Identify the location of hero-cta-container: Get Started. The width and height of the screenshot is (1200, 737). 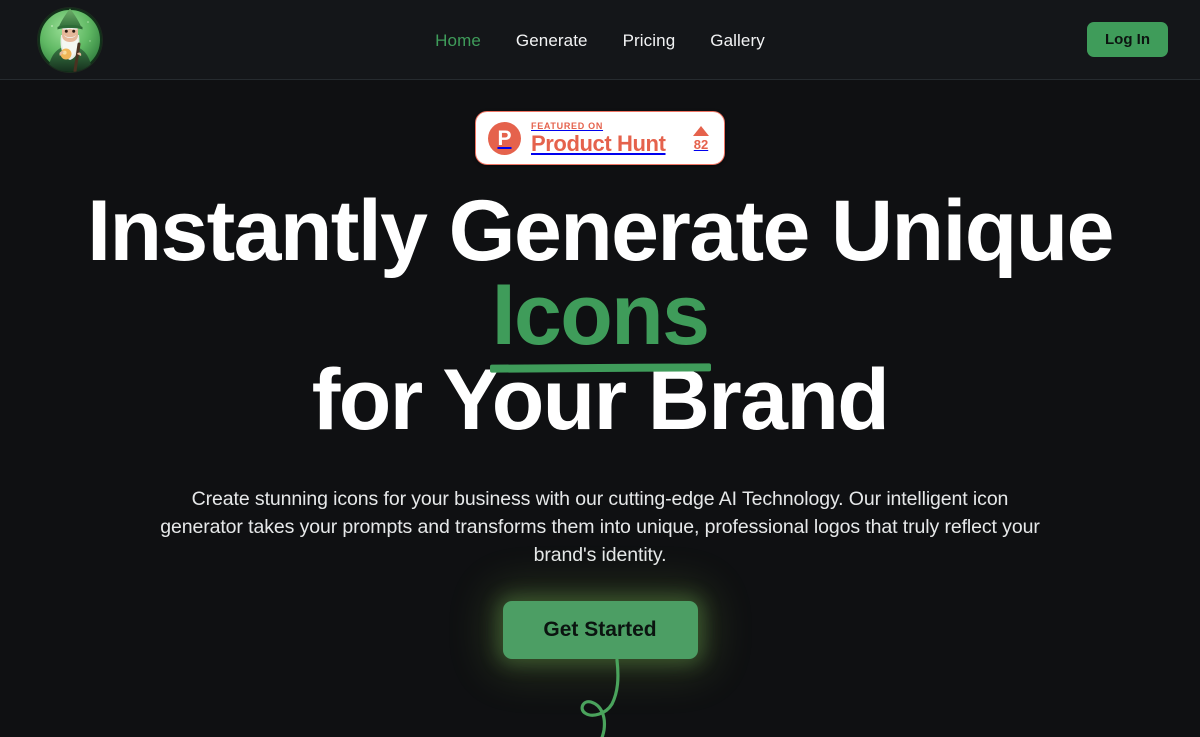
(600, 629).